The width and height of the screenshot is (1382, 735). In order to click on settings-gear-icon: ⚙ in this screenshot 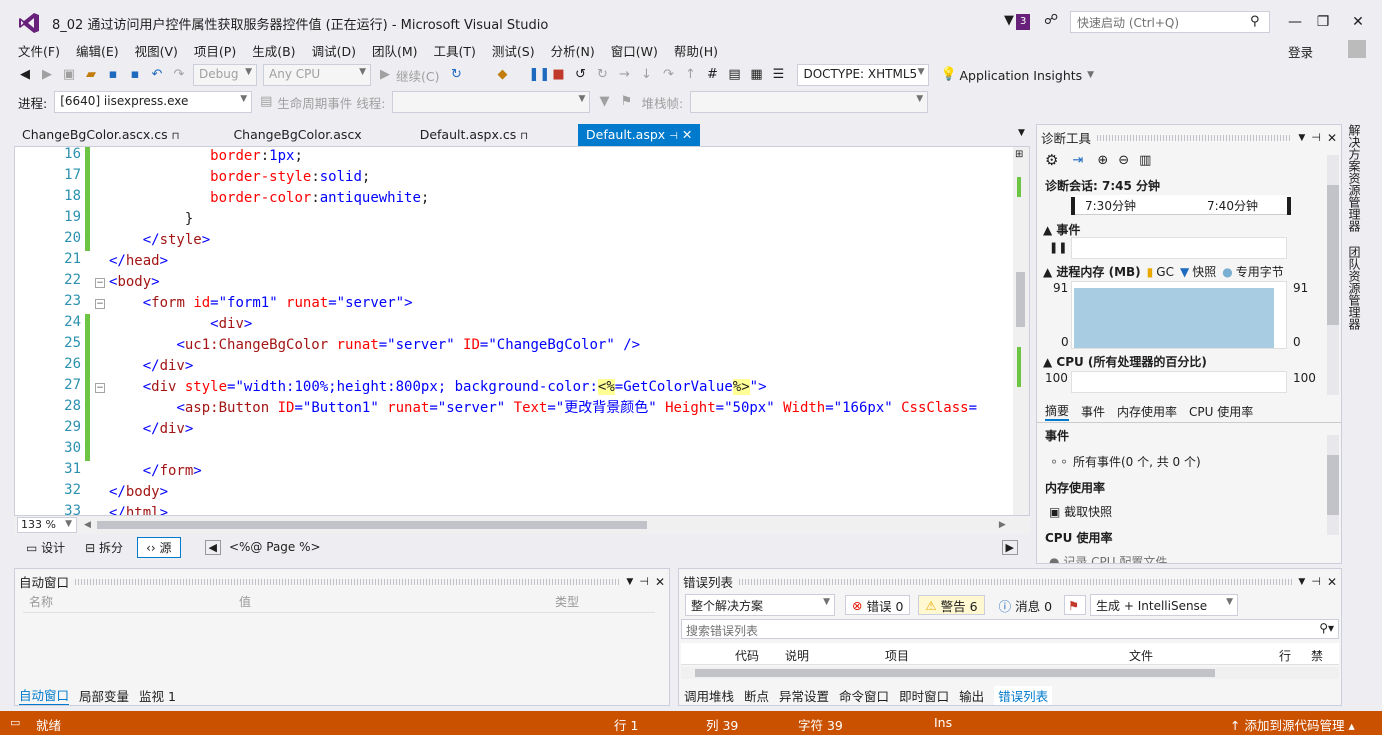, I will do `click(1051, 160)`.